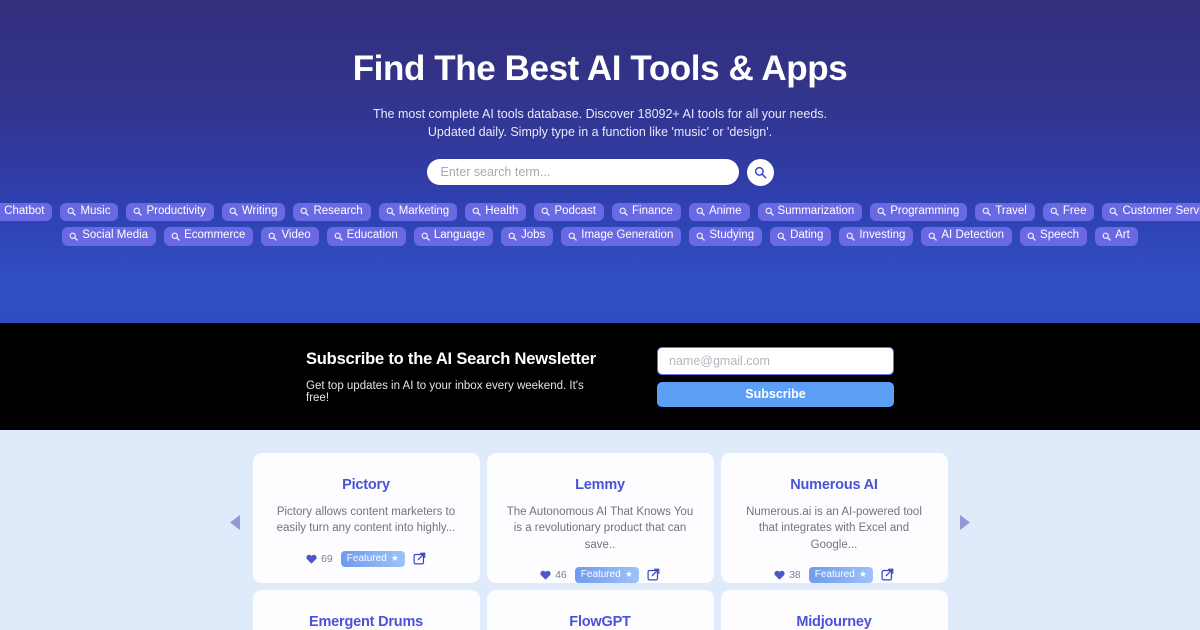  What do you see at coordinates (775, 394) in the screenshot?
I see `subscribe-button: Subscribe` at bounding box center [775, 394].